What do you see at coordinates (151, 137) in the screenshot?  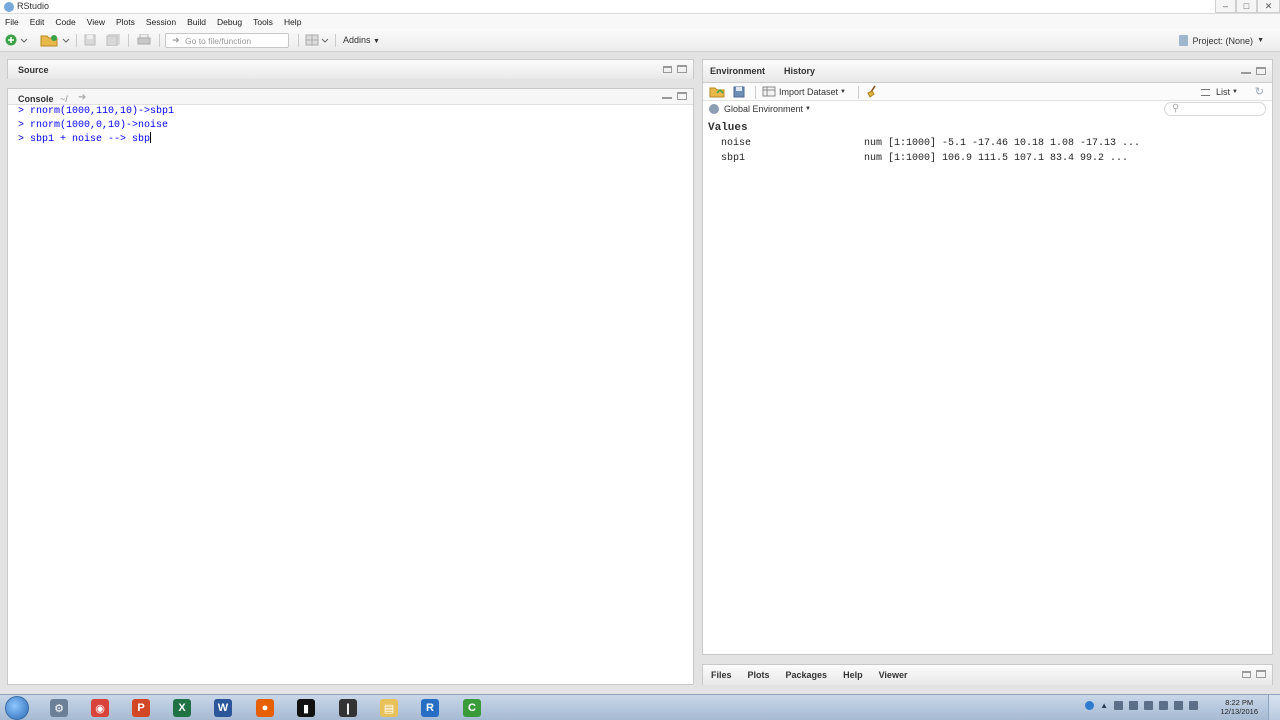 I see `text-cursor` at bounding box center [151, 137].